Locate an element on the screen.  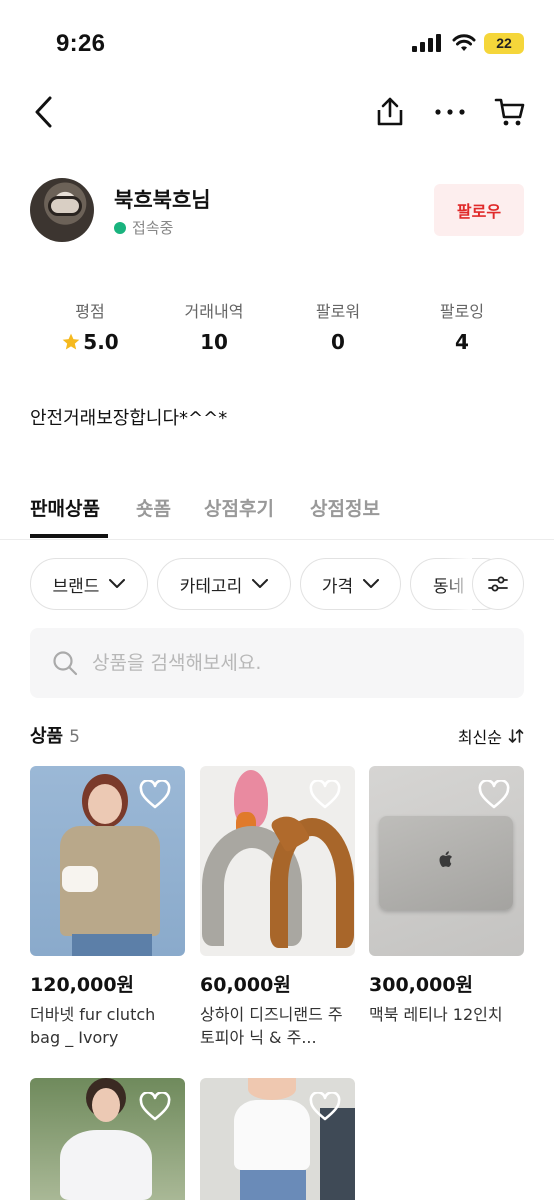
cart-icon is located at coordinates (509, 112).